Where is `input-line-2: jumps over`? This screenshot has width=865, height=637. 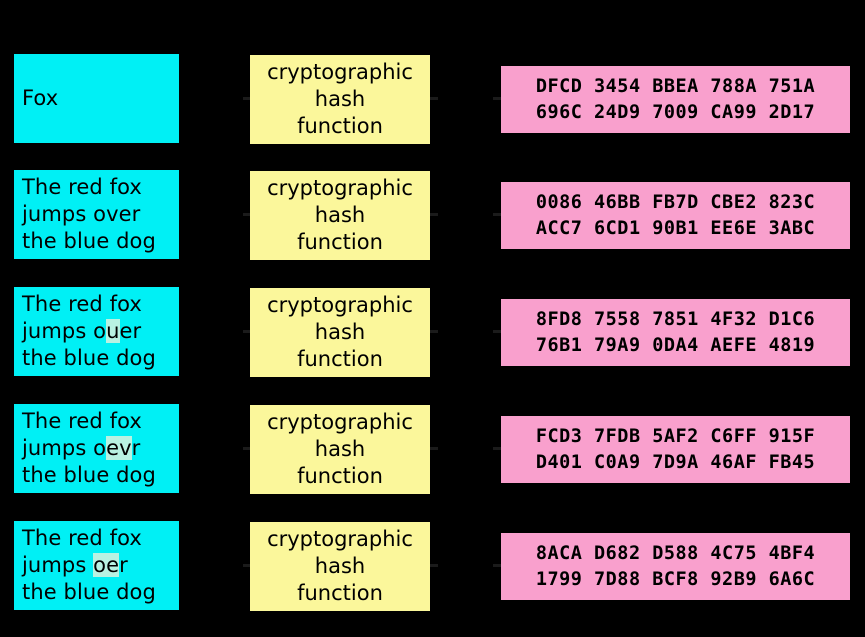 input-line-2: jumps over is located at coordinates (81, 214).